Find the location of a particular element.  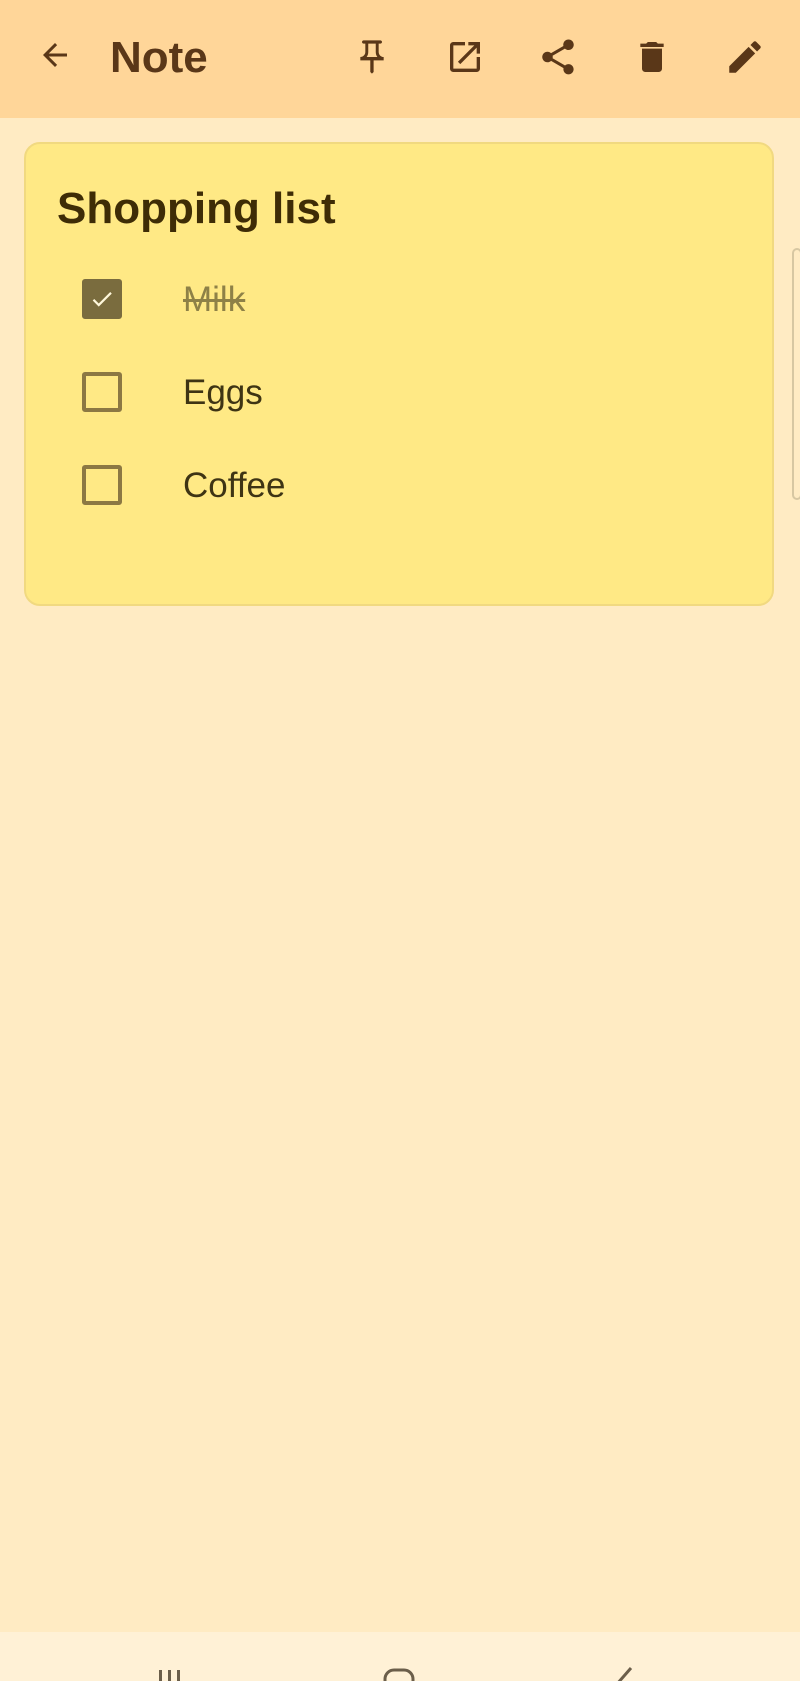

home-icon is located at coordinates (400, 1671).